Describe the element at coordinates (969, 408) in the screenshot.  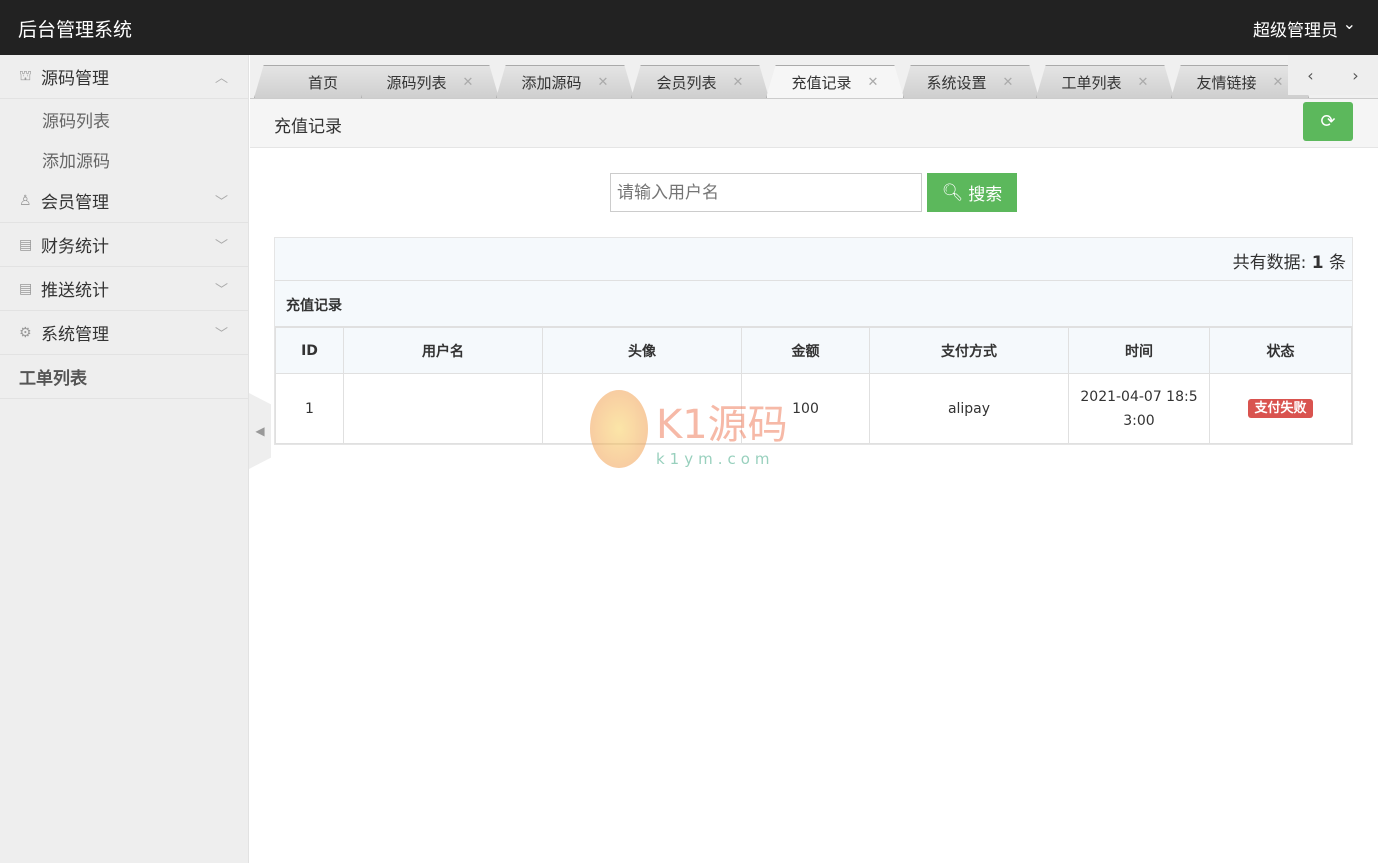
I see `cell-pay: alipay` at that location.